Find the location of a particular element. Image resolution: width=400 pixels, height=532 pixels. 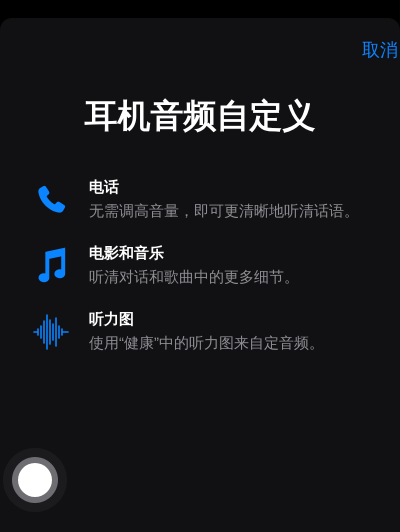

option-title: 电话 is located at coordinates (104, 188).